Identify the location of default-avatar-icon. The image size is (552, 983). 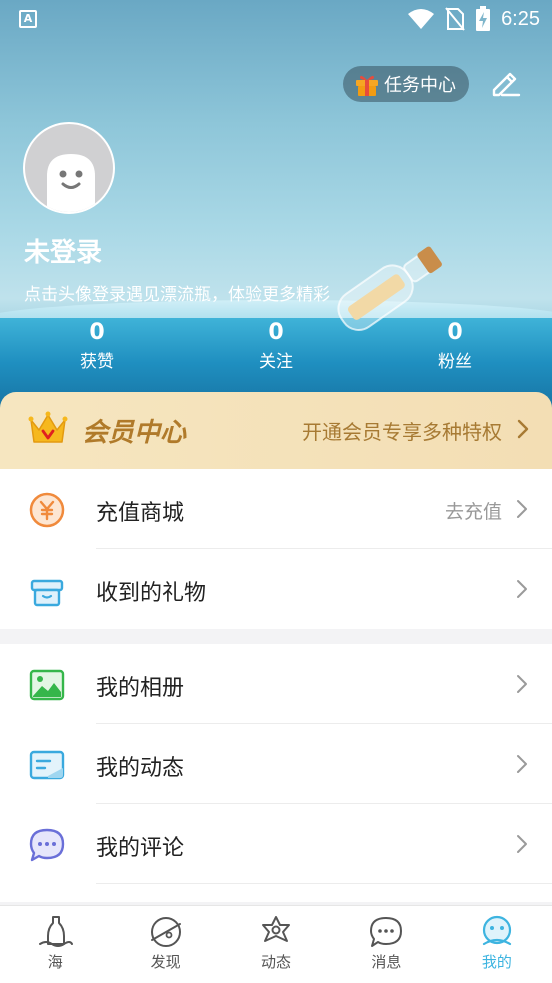
(71, 183).